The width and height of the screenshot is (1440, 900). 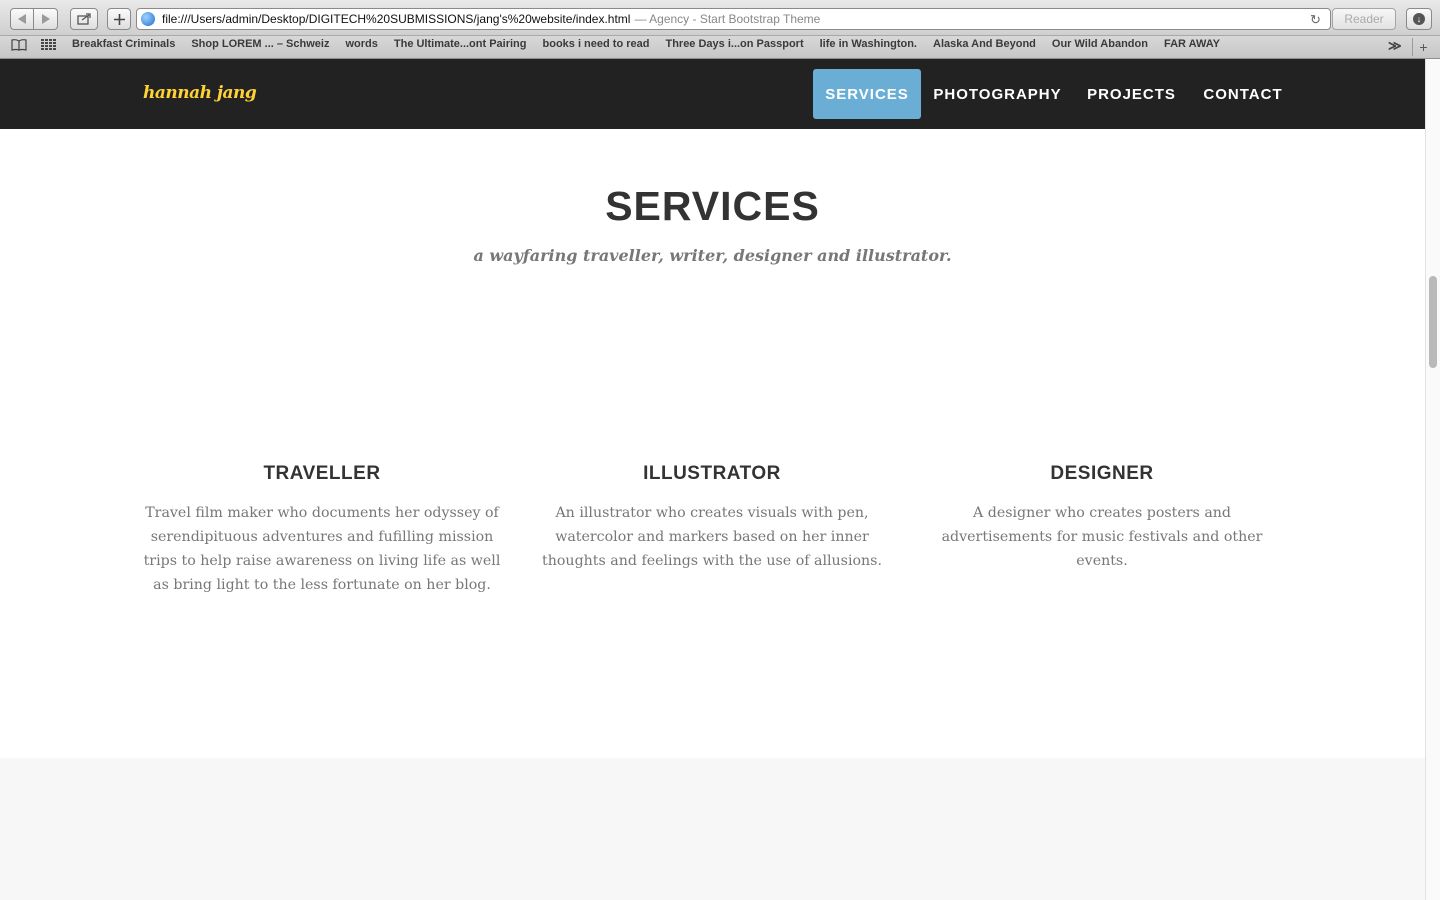 I want to click on page-title-text: — Agency - Start Bootstrap Theme, so click(x=727, y=19).